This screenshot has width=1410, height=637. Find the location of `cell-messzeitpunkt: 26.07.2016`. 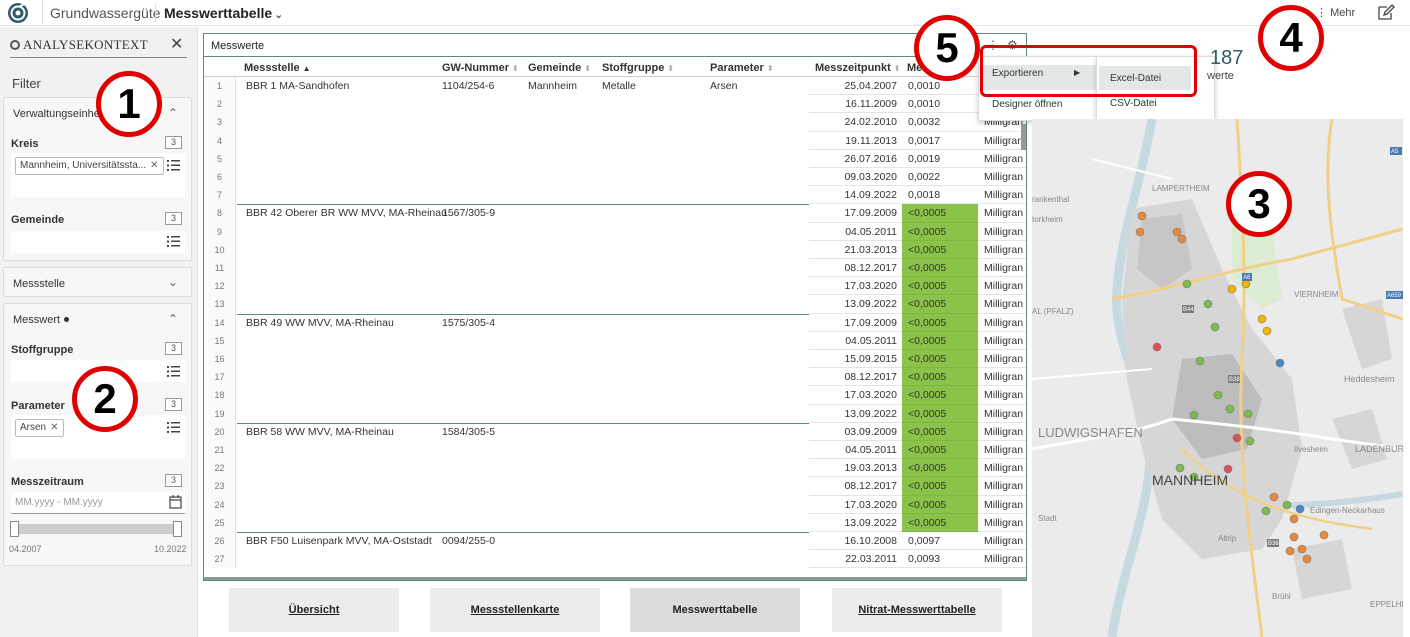

cell-messzeitpunkt: 26.07.2016 is located at coordinates (855, 159).